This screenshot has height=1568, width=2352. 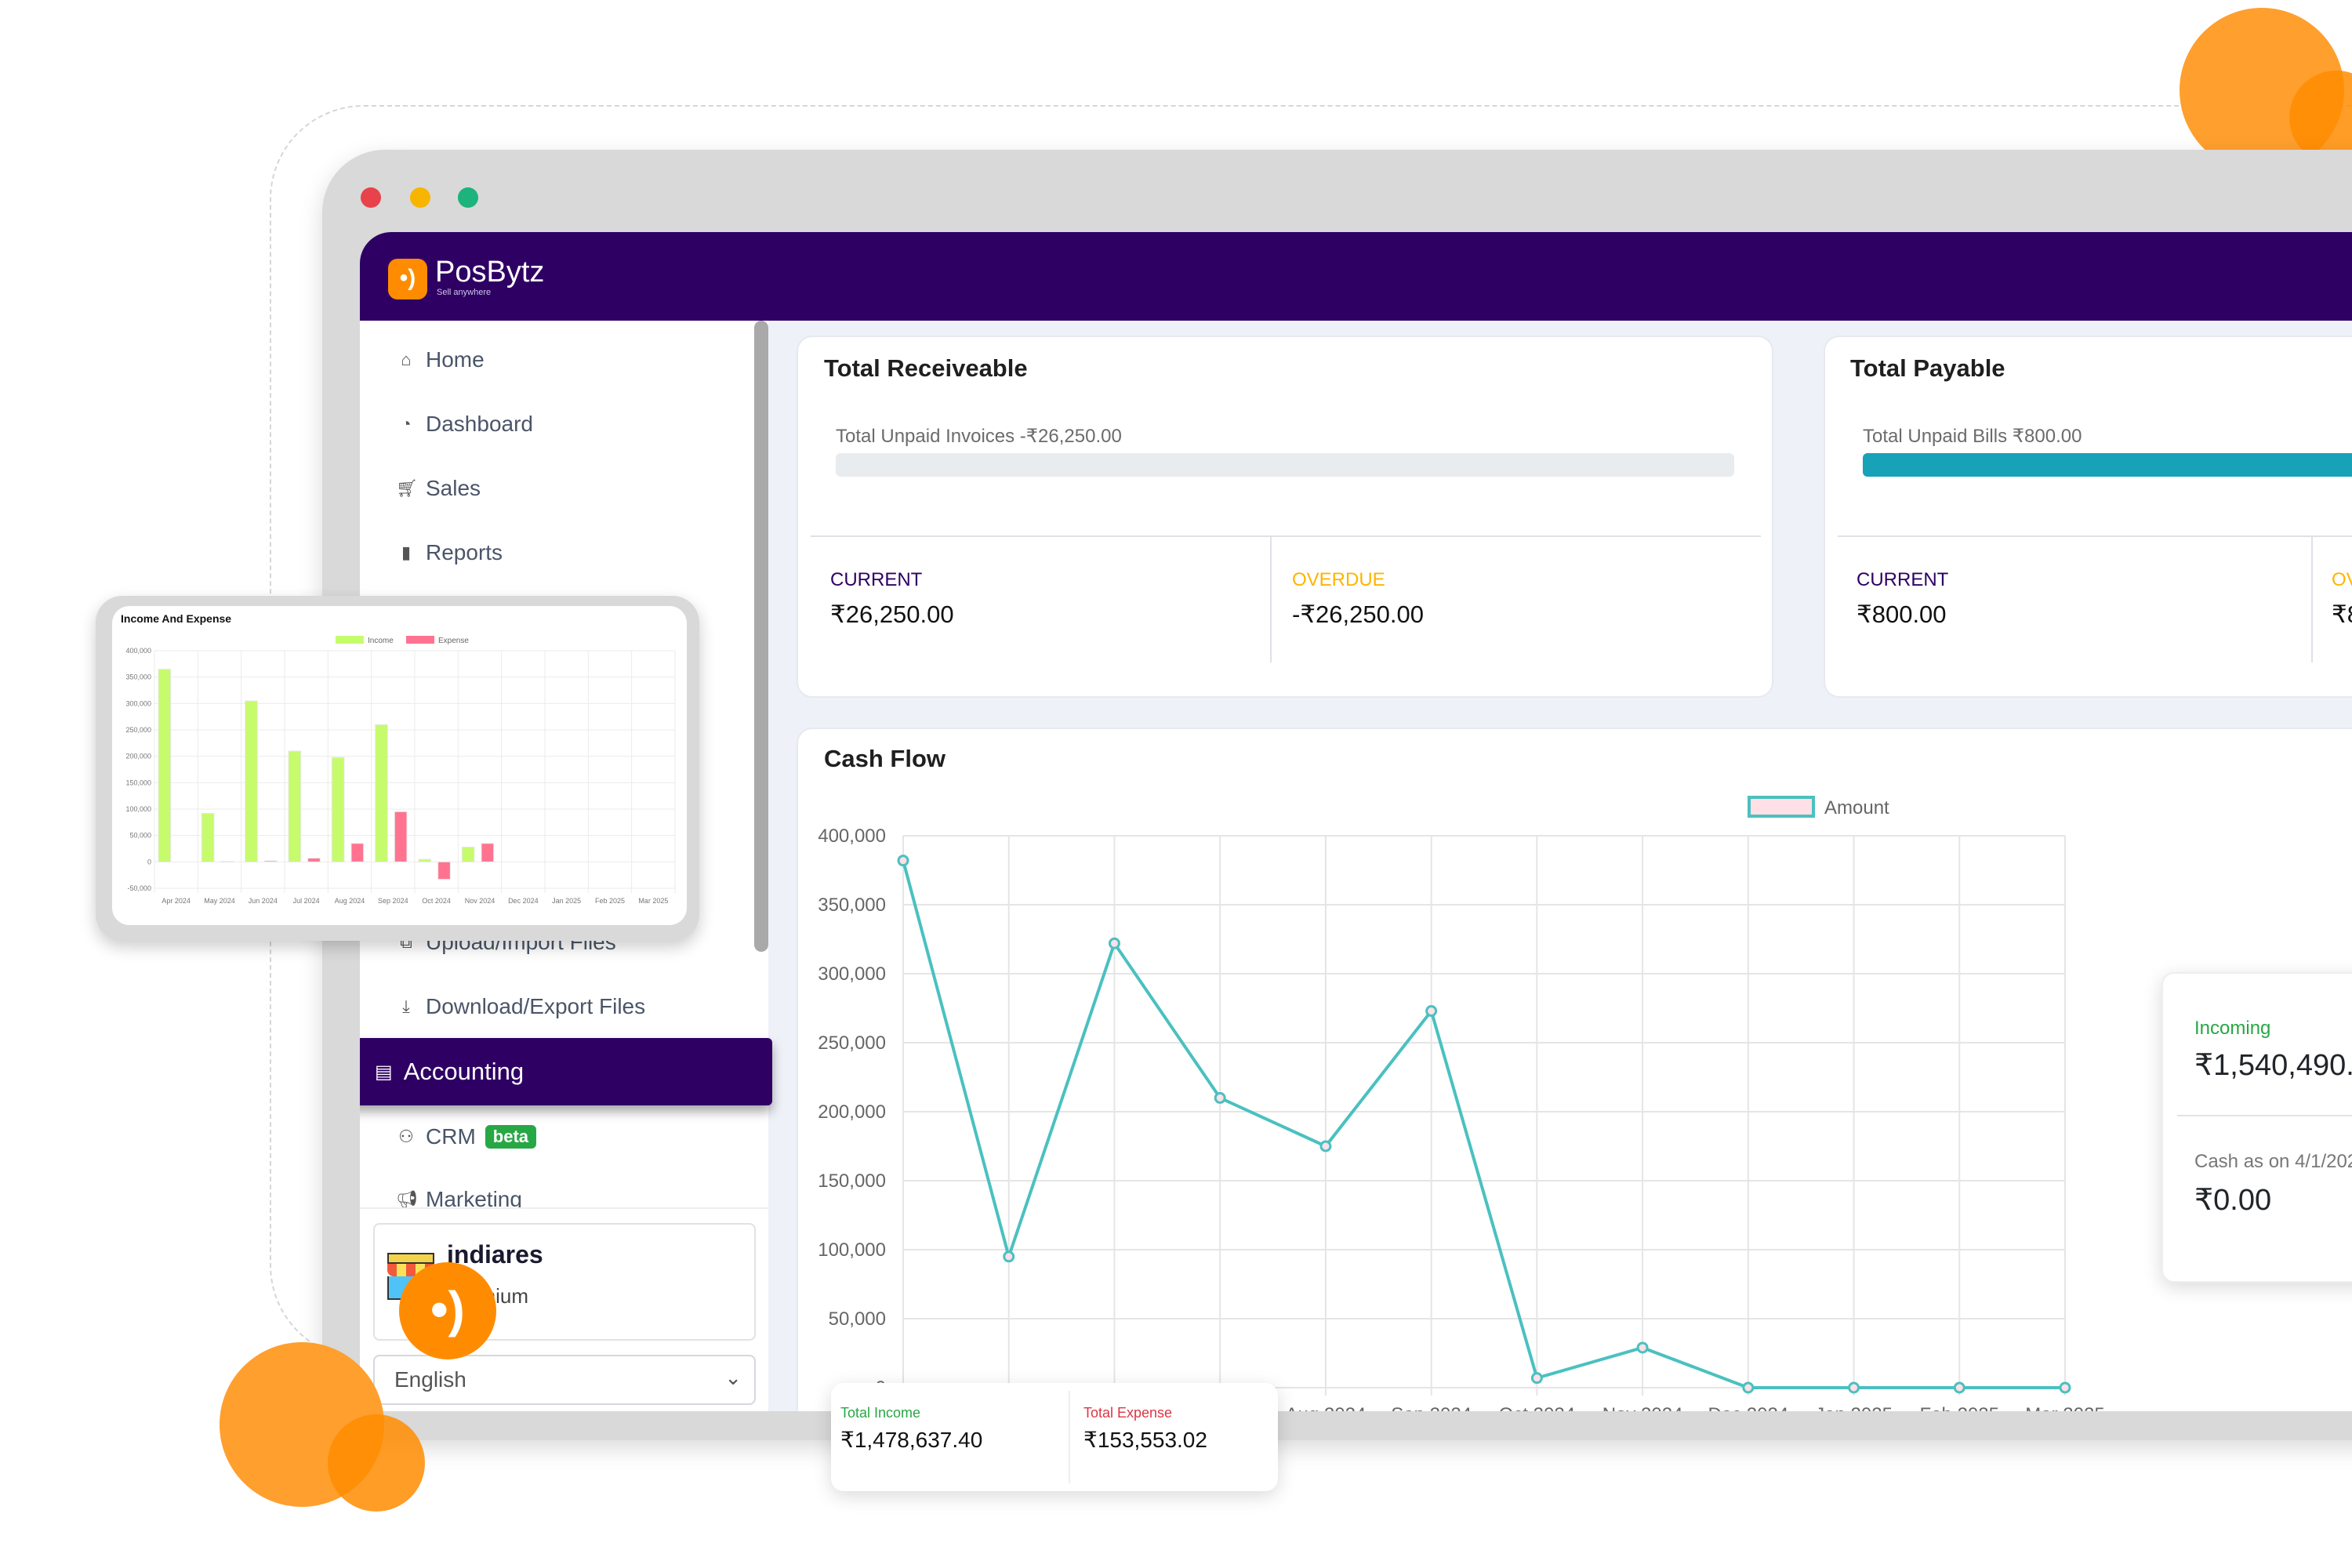 What do you see at coordinates (447, 1310) in the screenshot?
I see `posbytz-badge-icon: •)` at bounding box center [447, 1310].